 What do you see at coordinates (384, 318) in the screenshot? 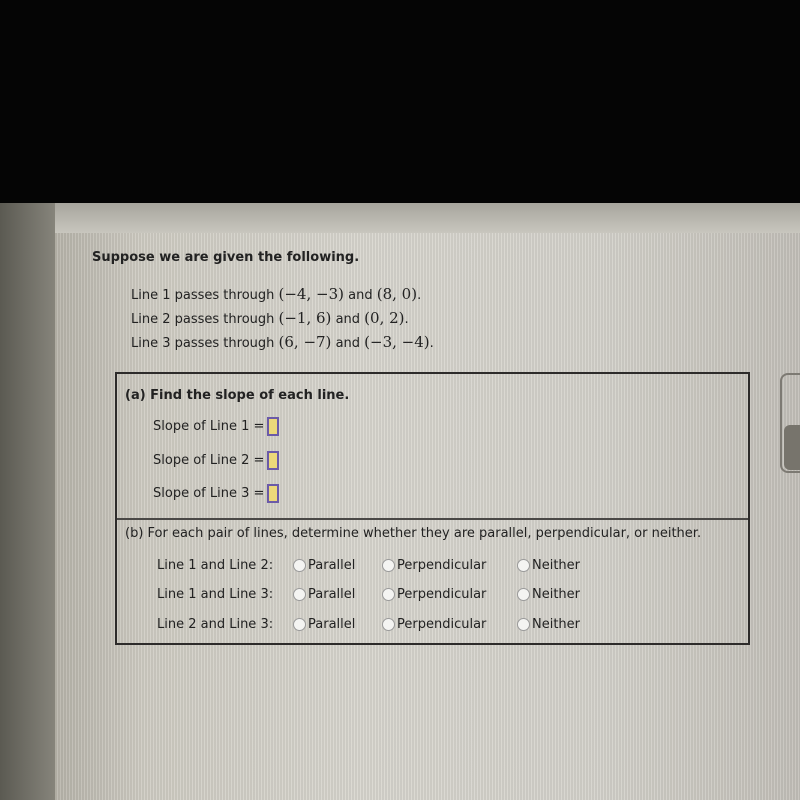
I see `line-2-point-2: (0, 2)` at bounding box center [384, 318].